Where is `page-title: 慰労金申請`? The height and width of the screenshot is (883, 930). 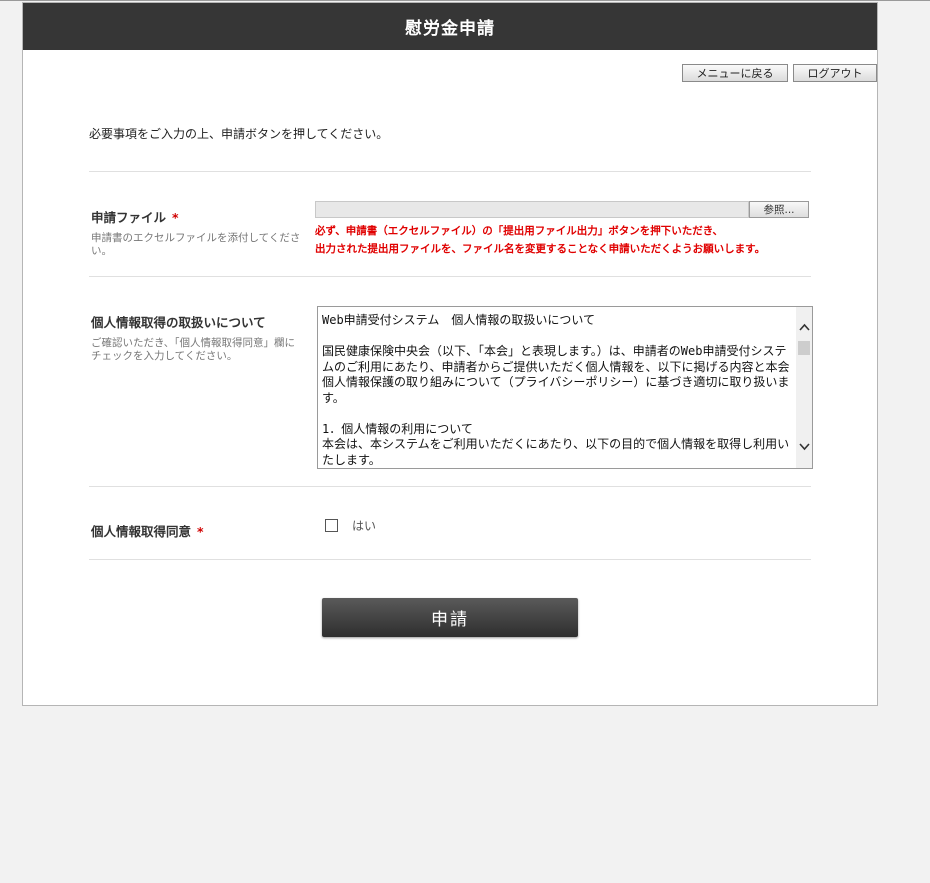 page-title: 慰労金申請 is located at coordinates (450, 29).